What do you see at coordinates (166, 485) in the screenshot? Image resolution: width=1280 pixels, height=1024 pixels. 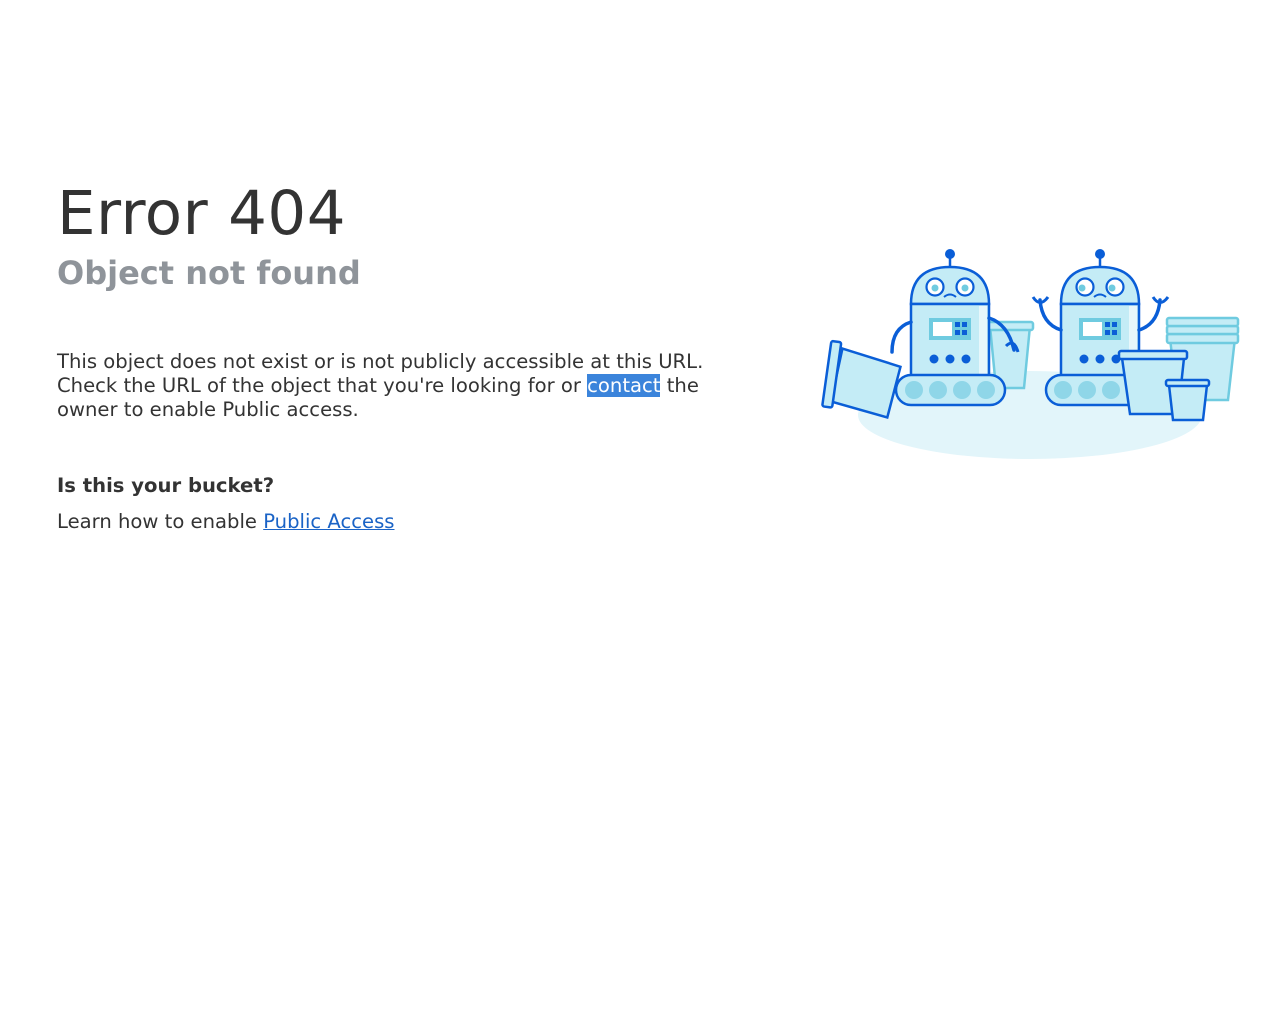 I see `bucket-heading: Is this your bucket?` at bounding box center [166, 485].